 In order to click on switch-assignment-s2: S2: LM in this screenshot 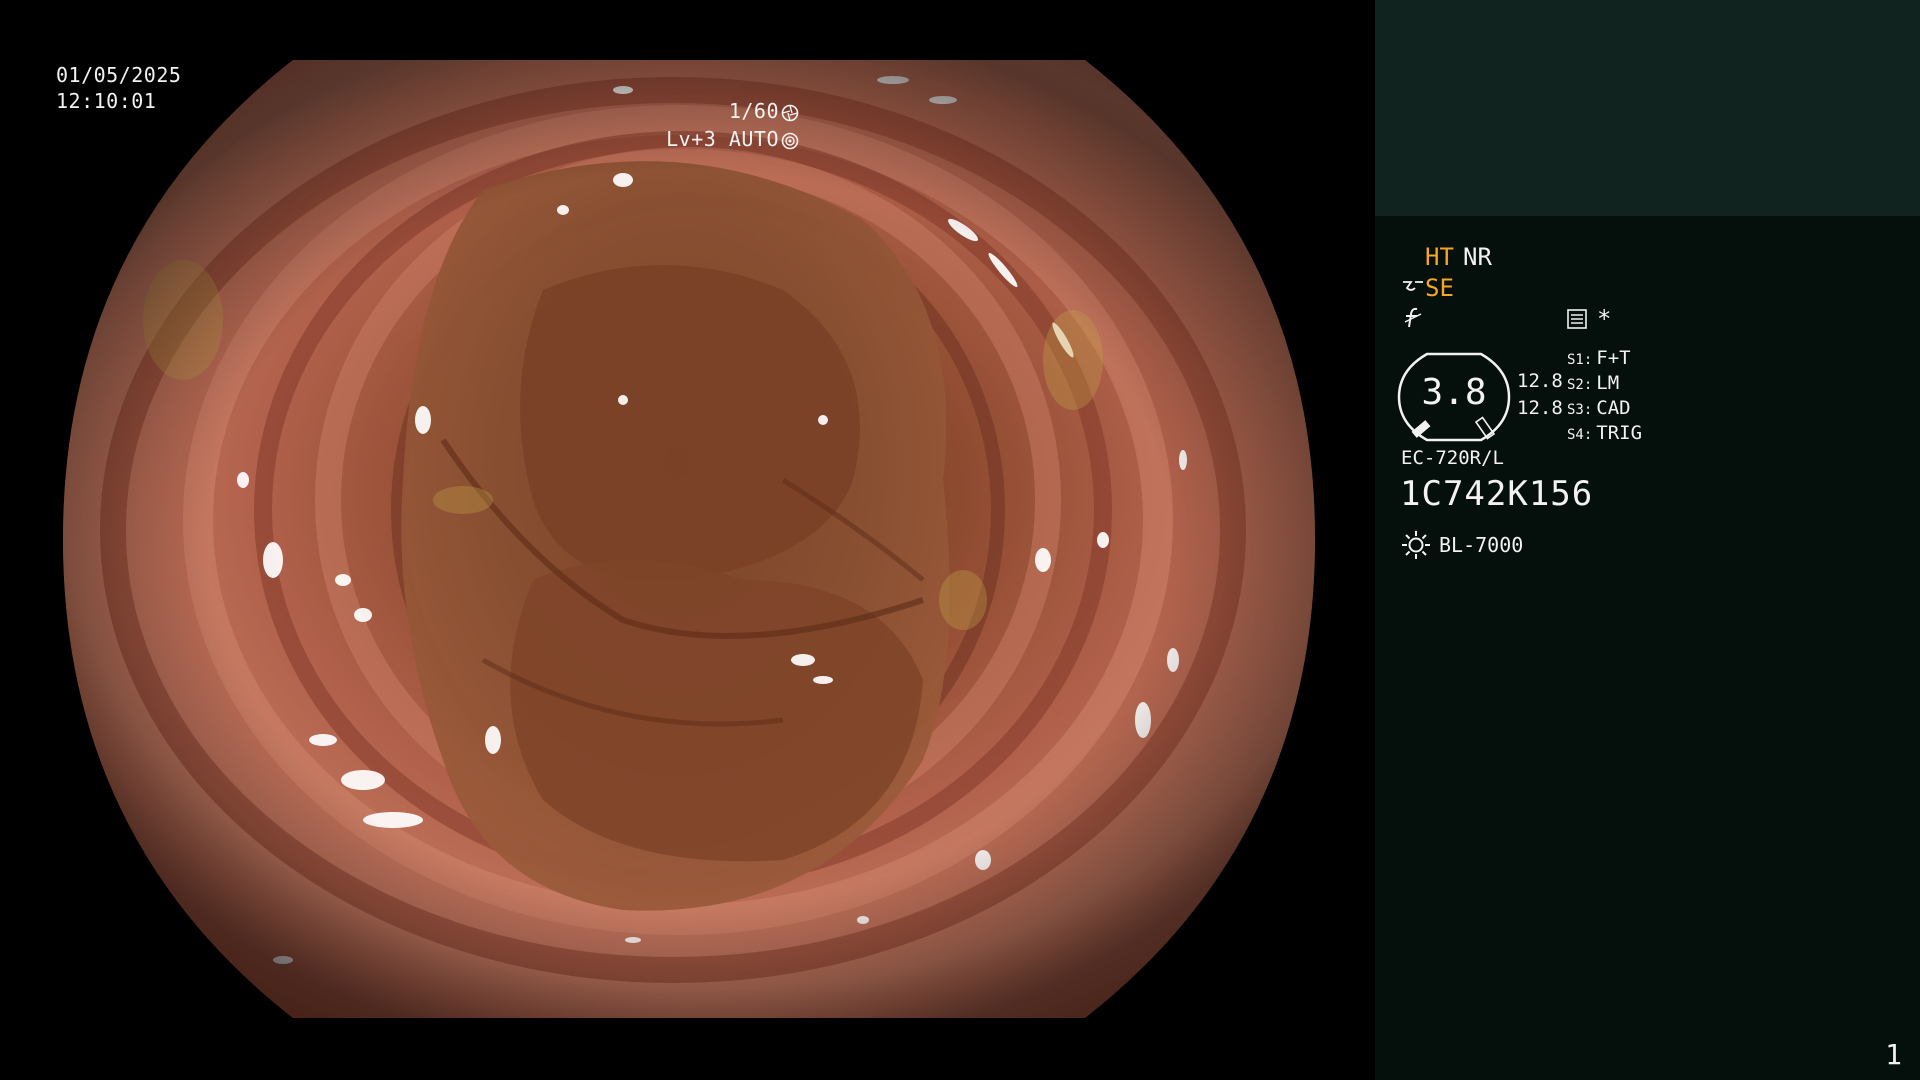, I will do `click(1593, 383)`.